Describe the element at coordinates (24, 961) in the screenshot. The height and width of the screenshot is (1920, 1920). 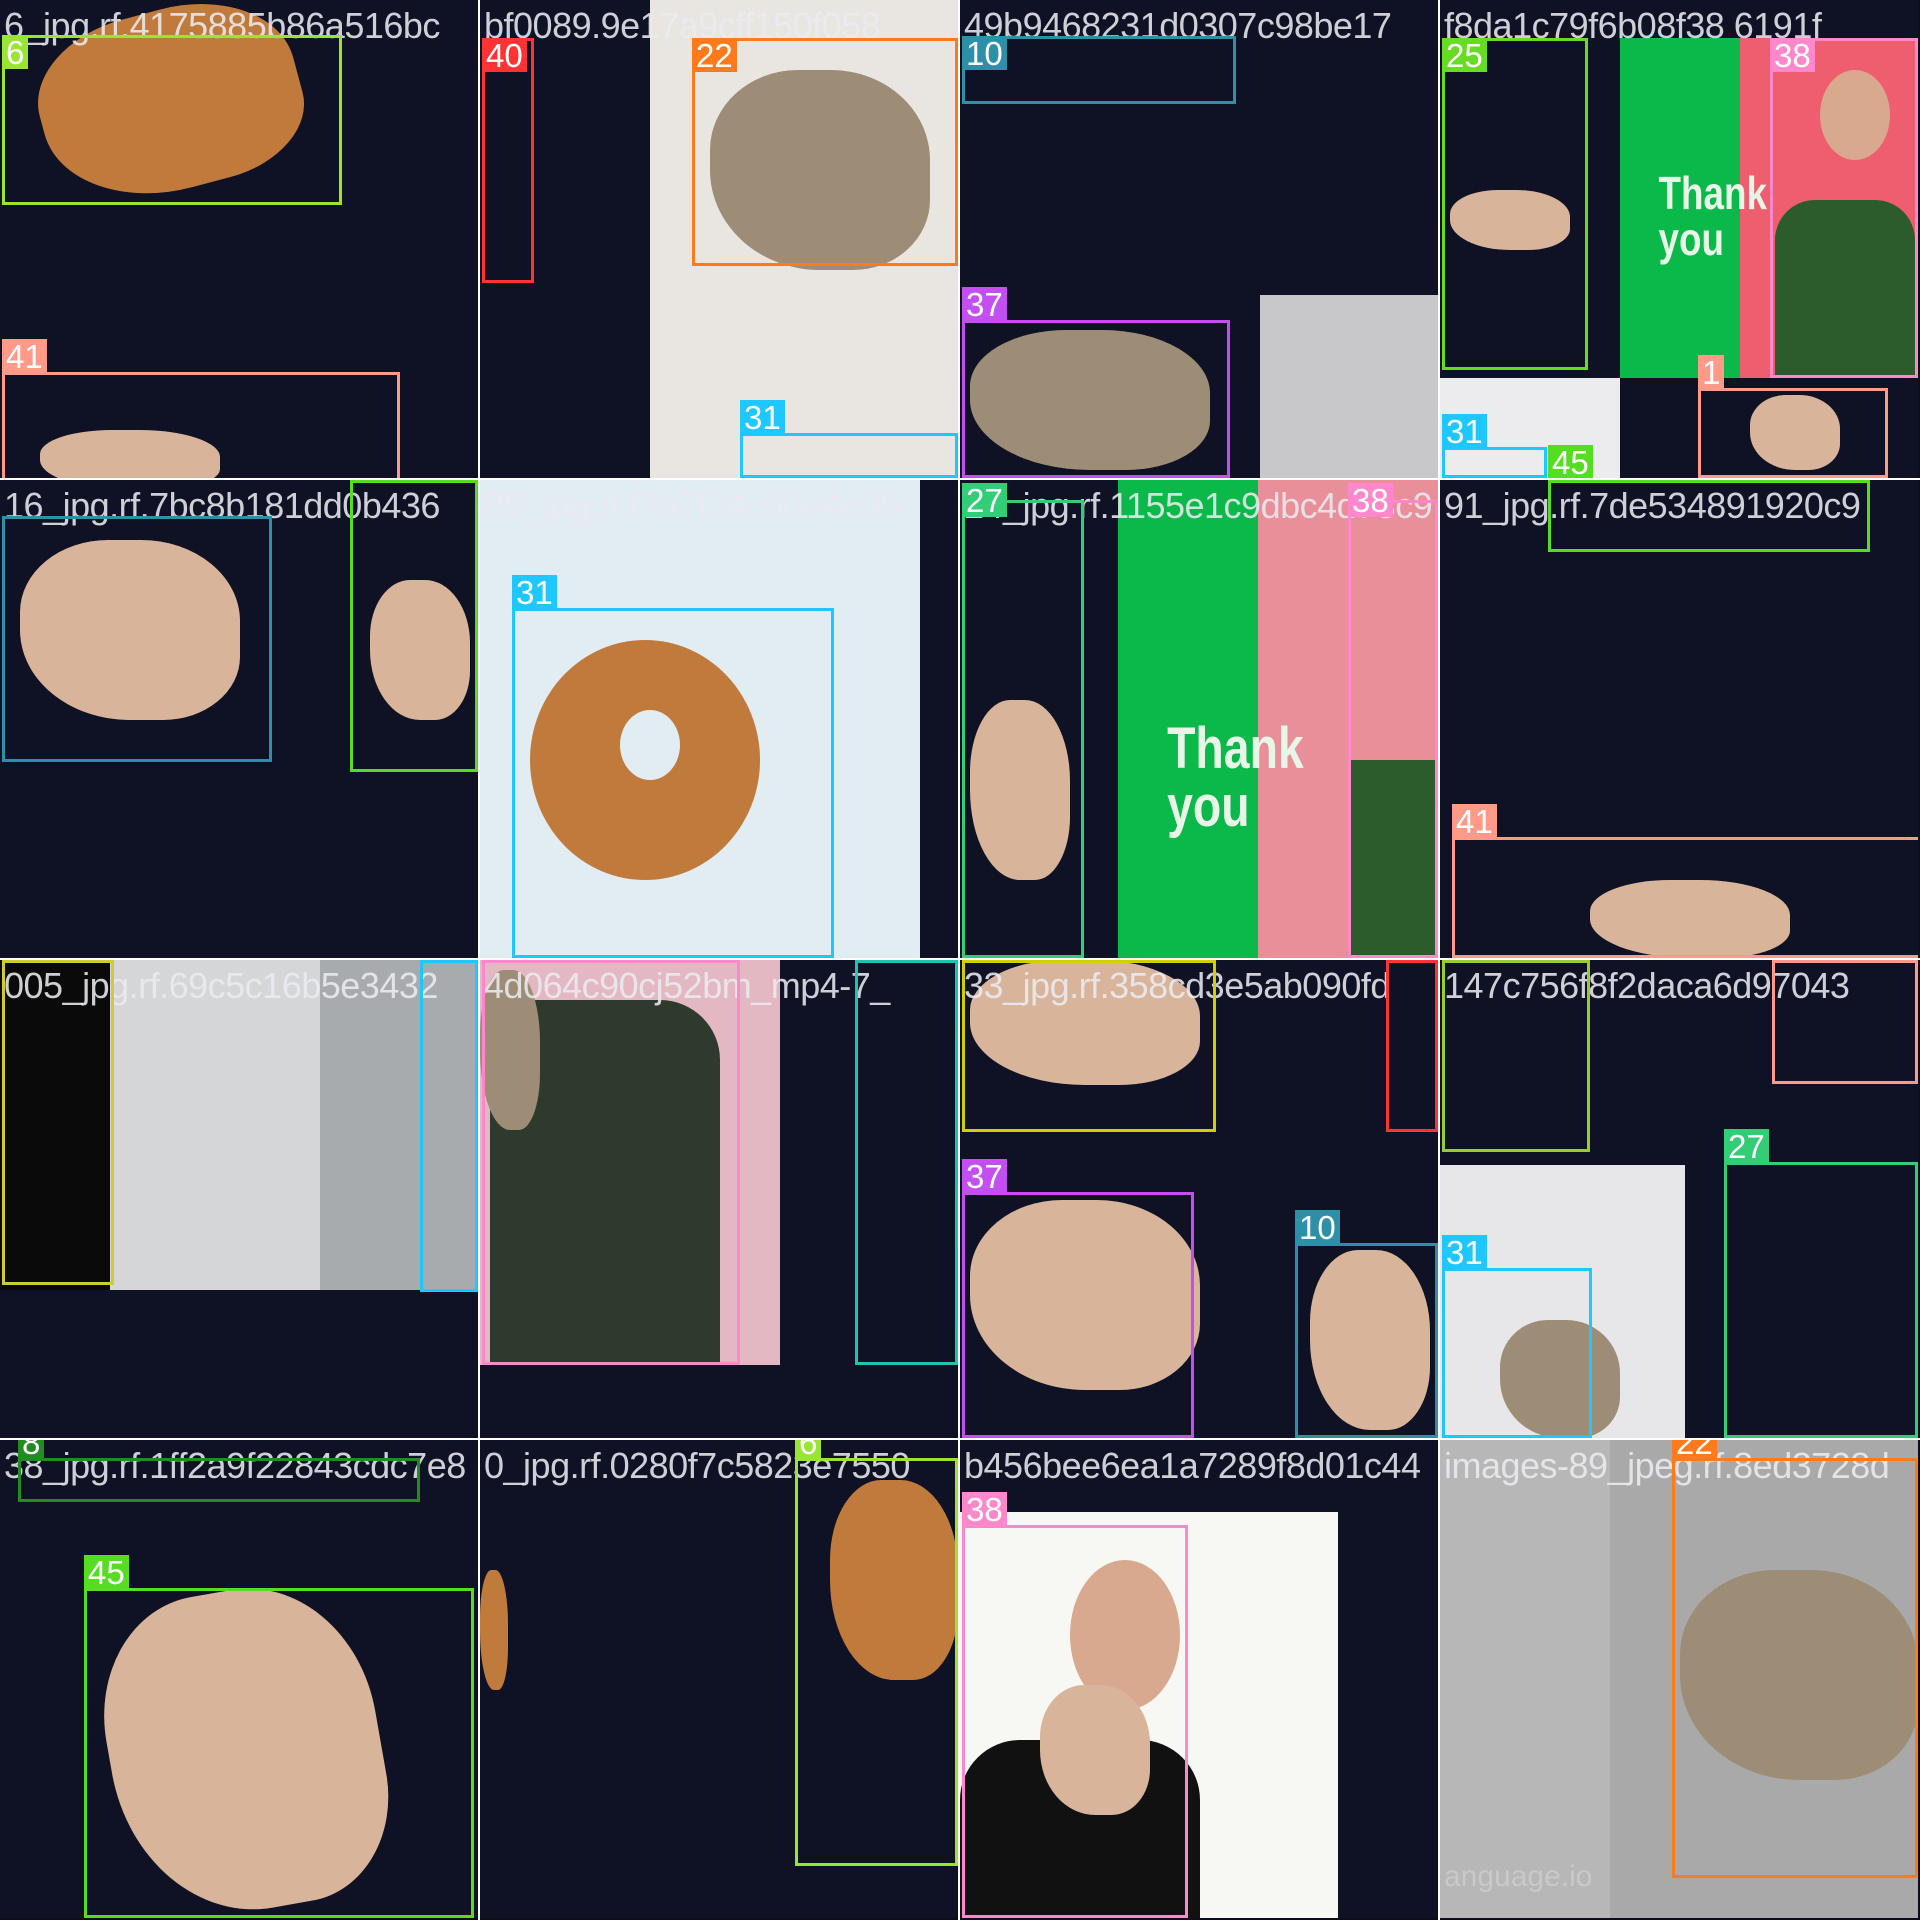
I see `bbox-label: 24` at that location.